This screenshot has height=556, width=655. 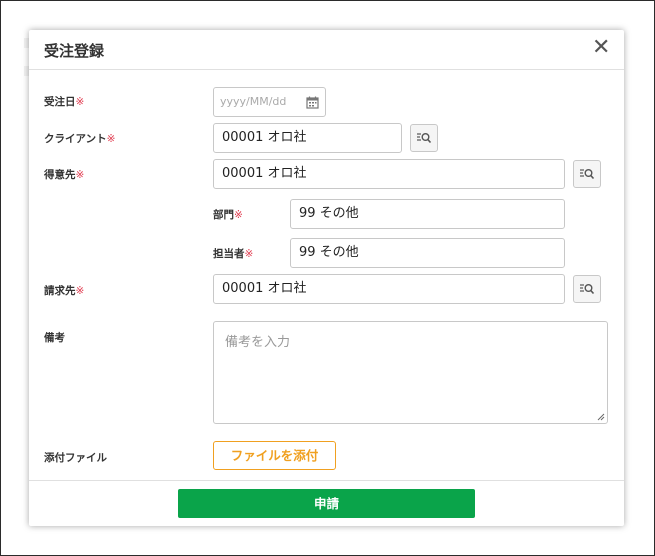 I want to click on submit-button: 申請, so click(x=326, y=503).